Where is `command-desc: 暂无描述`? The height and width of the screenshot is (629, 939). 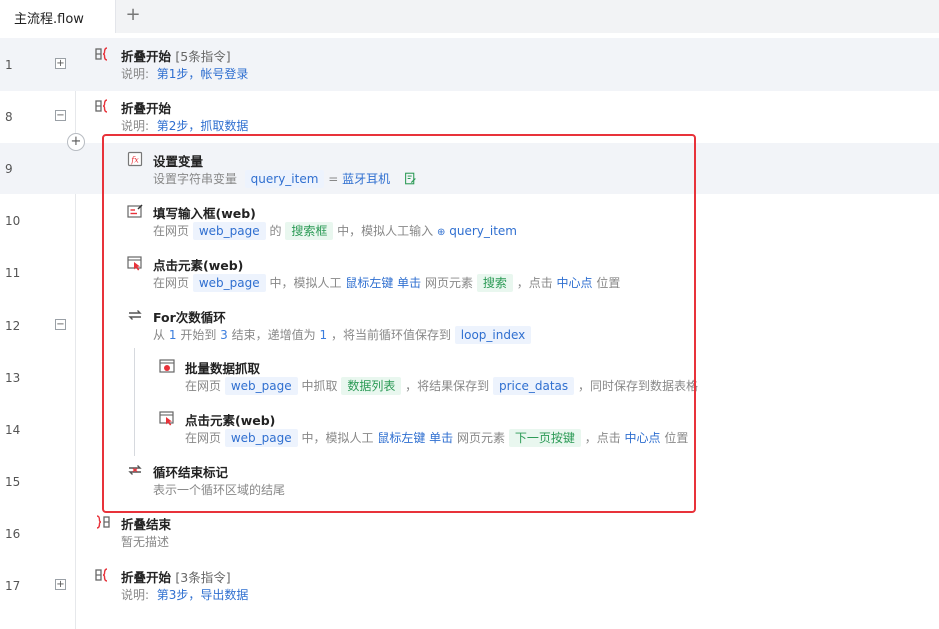 command-desc: 暂无描述 is located at coordinates (145, 542).